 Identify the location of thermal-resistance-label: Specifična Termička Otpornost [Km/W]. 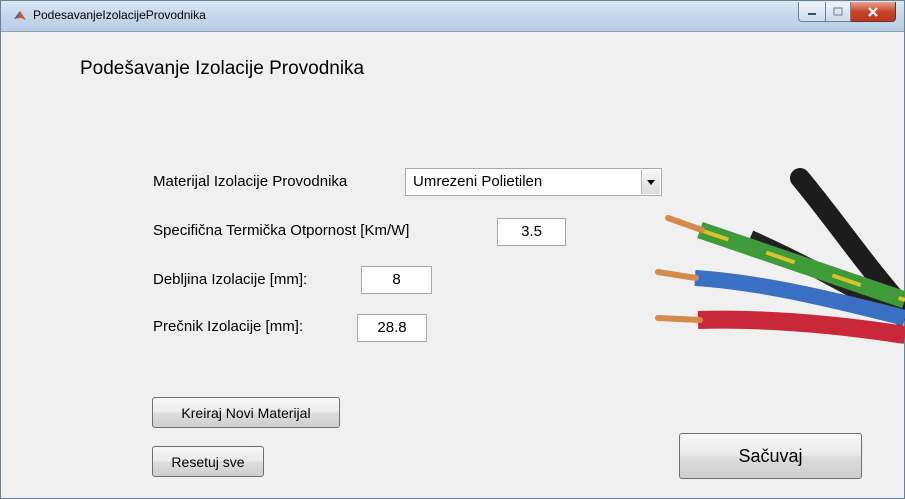
(281, 230).